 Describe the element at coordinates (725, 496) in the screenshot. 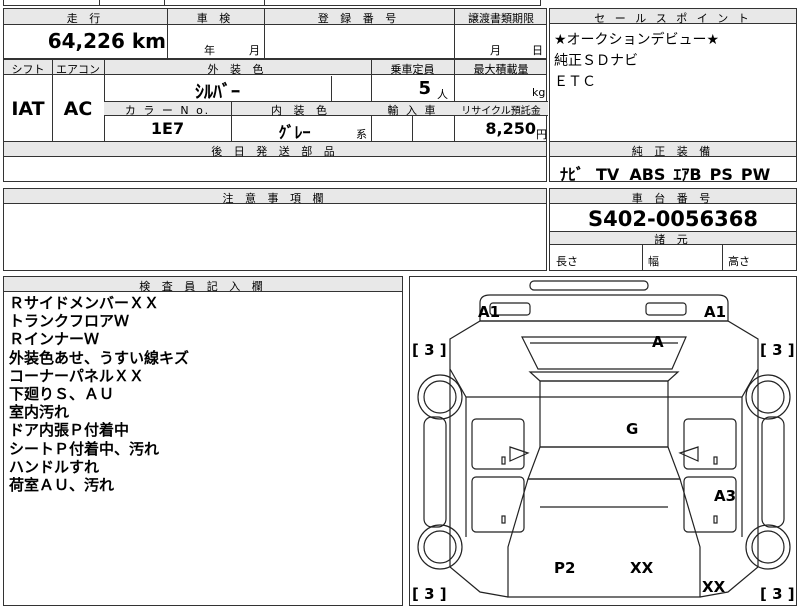

I see `mark-right-door: A3` at that location.